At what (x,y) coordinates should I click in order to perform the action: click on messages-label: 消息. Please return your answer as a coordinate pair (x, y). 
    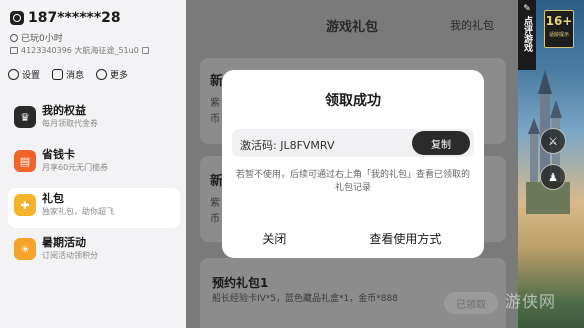
    Looking at the image, I should click on (75, 76).